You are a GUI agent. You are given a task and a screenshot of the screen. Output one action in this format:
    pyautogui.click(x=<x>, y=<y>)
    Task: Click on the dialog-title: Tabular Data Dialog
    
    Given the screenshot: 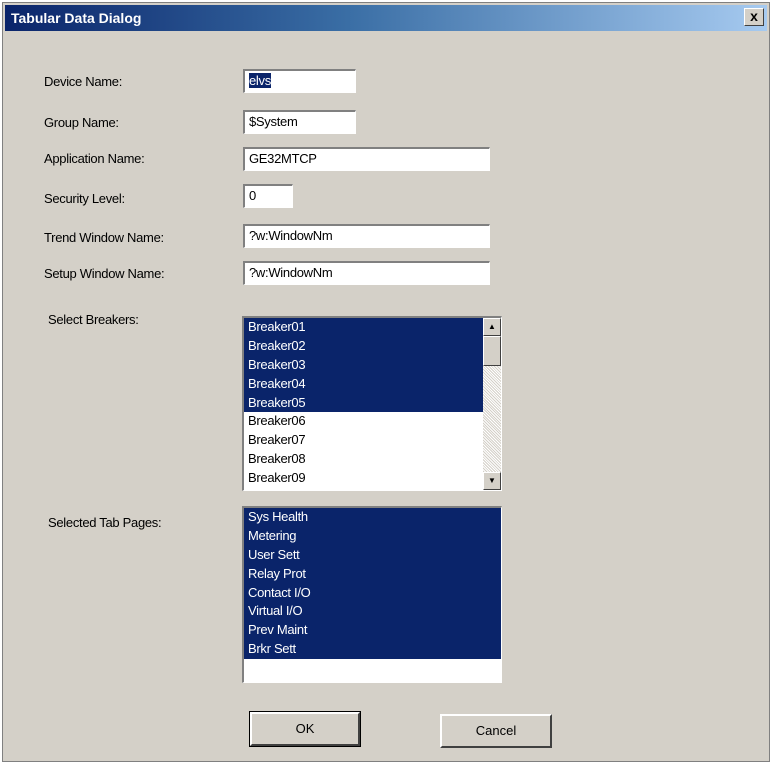 What is the action you would take?
    pyautogui.click(x=76, y=18)
    